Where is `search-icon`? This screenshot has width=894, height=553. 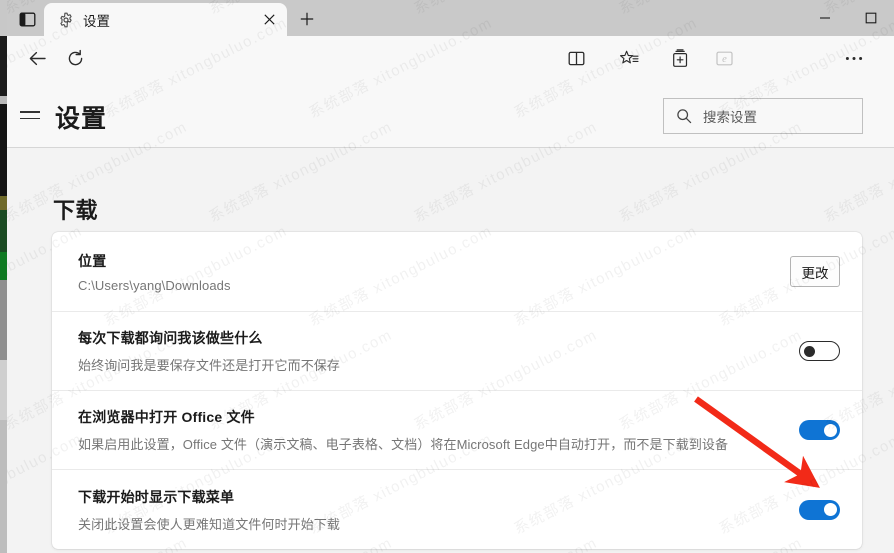 search-icon is located at coordinates (683, 116).